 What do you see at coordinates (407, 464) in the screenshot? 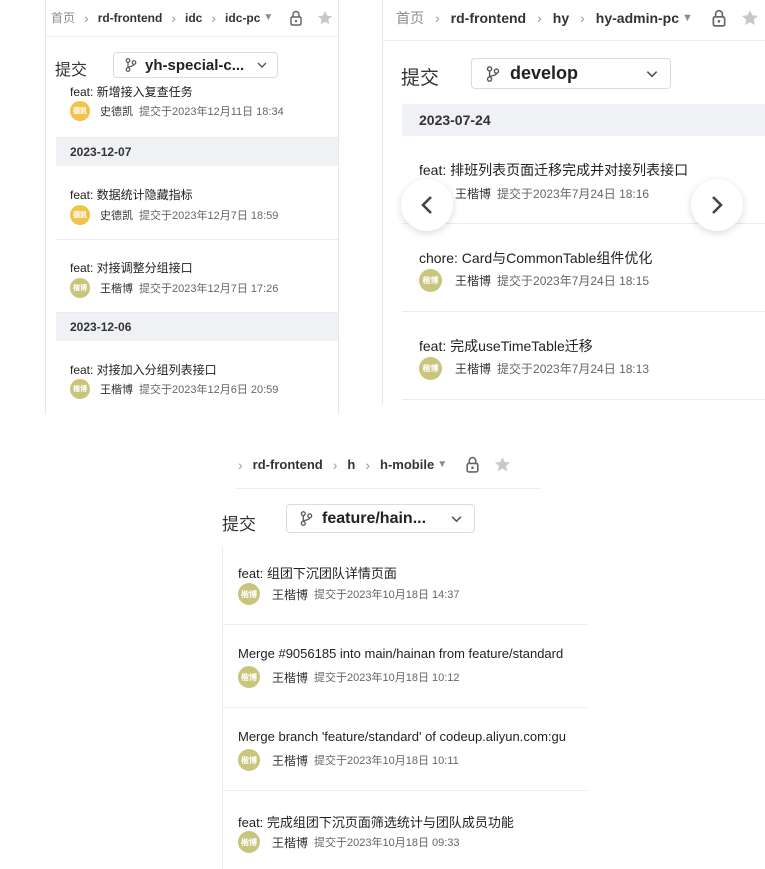
I see `breadcrumb-item: h-mobile` at bounding box center [407, 464].